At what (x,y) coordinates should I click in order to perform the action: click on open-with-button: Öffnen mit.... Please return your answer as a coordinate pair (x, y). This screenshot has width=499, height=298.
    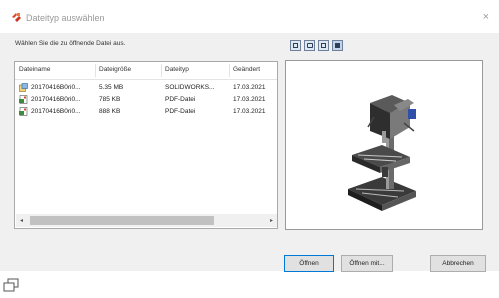
    Looking at the image, I should click on (367, 263).